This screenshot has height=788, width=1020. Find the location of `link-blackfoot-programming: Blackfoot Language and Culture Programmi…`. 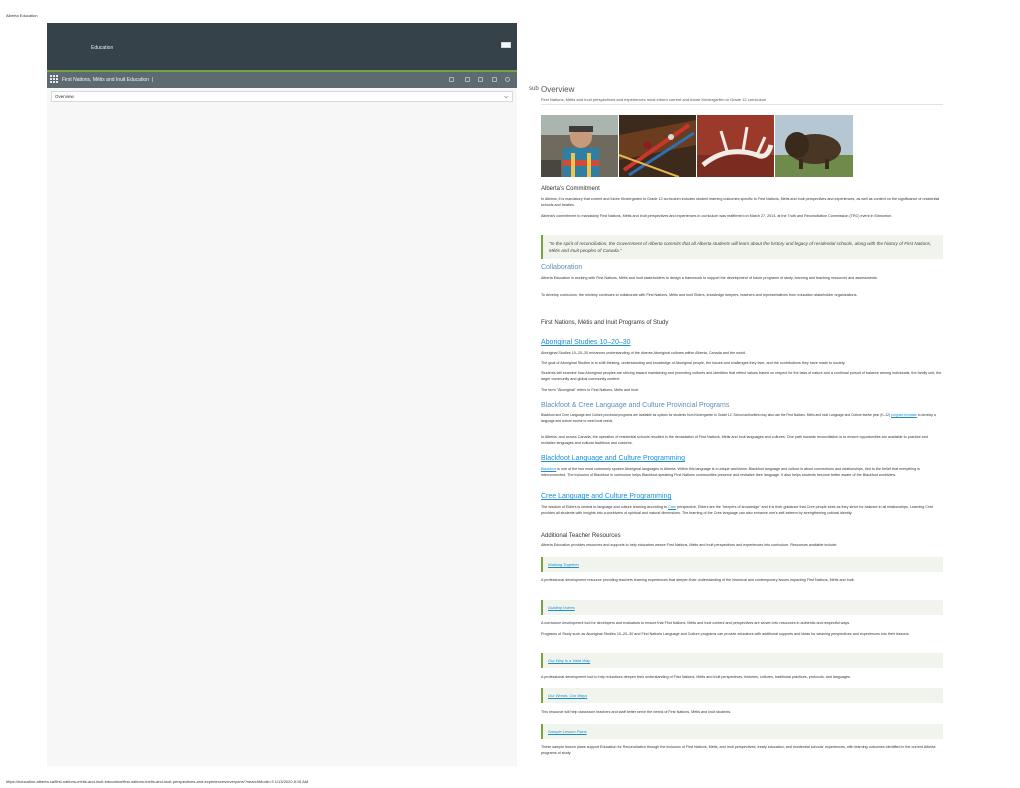

link-blackfoot-programming: Blackfoot Language and Culture Programmi… is located at coordinates (613, 458).